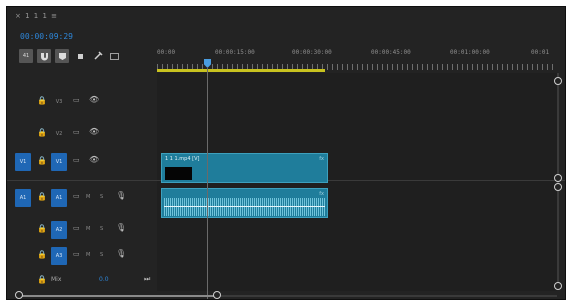 This screenshot has width=572, height=306. Describe the element at coordinates (82, 256) in the screenshot. I see `track-a3-header: 🔒 A3 ▭ M S 🎙` at that location.